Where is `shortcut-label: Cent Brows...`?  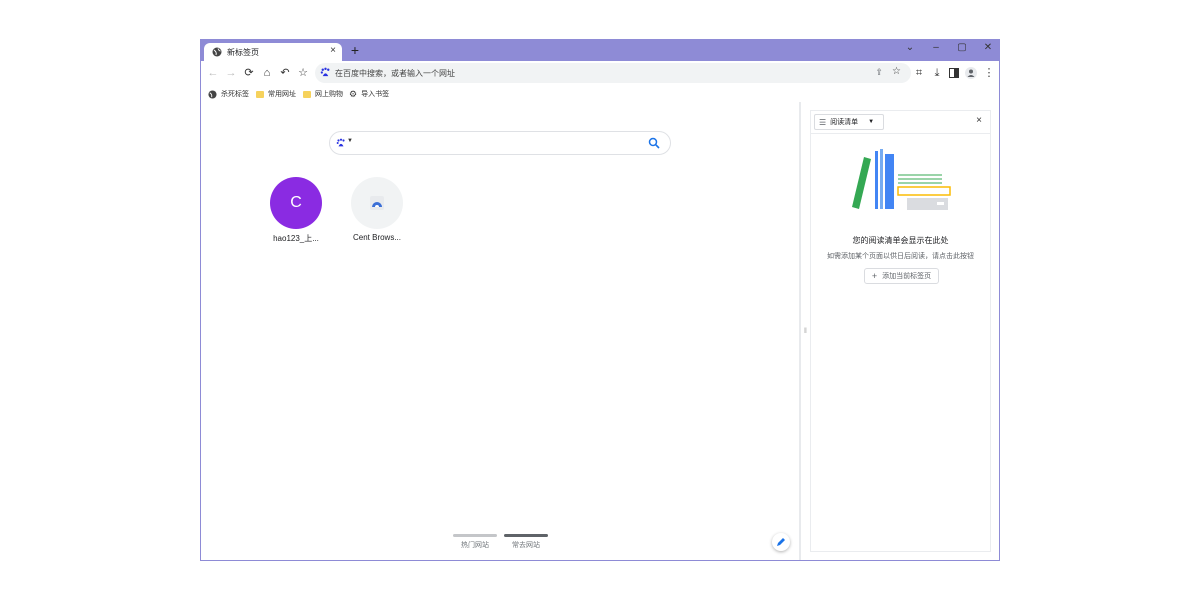
shortcut-label: Cent Brows... is located at coordinates (376, 237).